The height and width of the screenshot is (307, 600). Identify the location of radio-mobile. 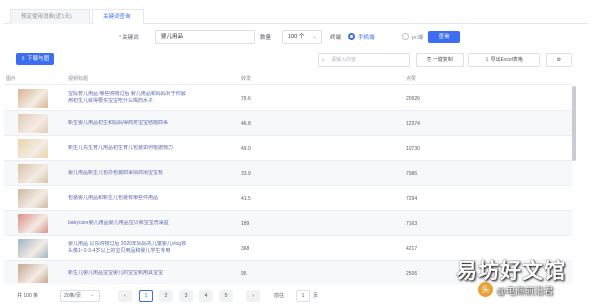
(351, 36).